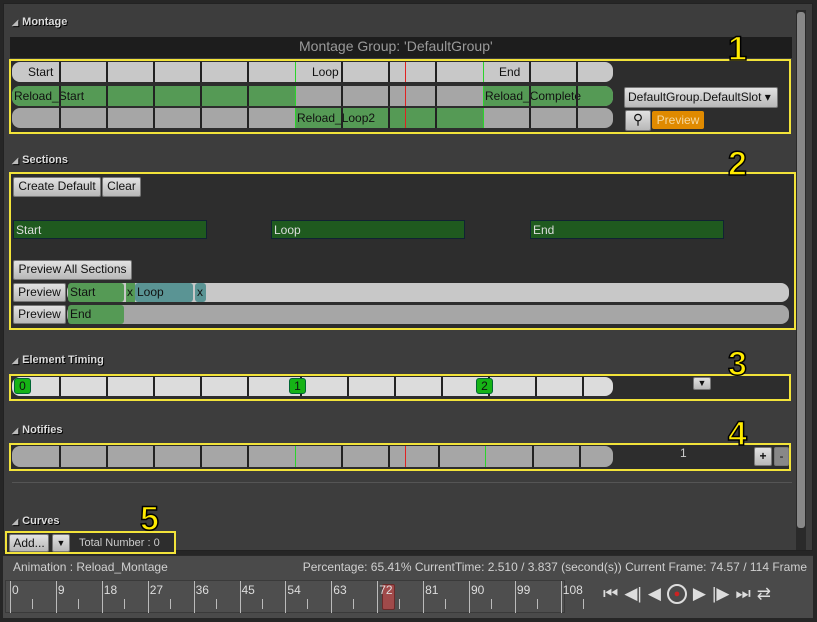  What do you see at coordinates (509, 72) in the screenshot?
I see `section-marker-end: End` at bounding box center [509, 72].